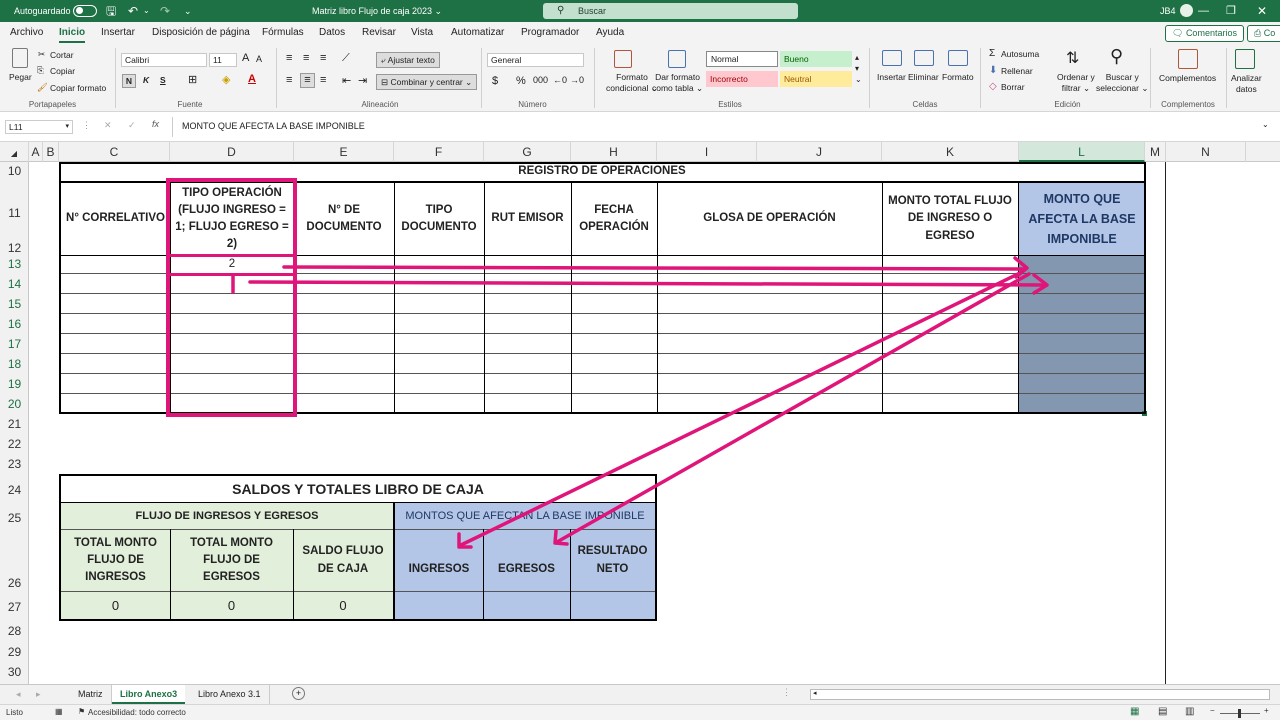 The image size is (1280, 720). Describe the element at coordinates (14, 344) in the screenshot. I see `row-header: 17` at that location.